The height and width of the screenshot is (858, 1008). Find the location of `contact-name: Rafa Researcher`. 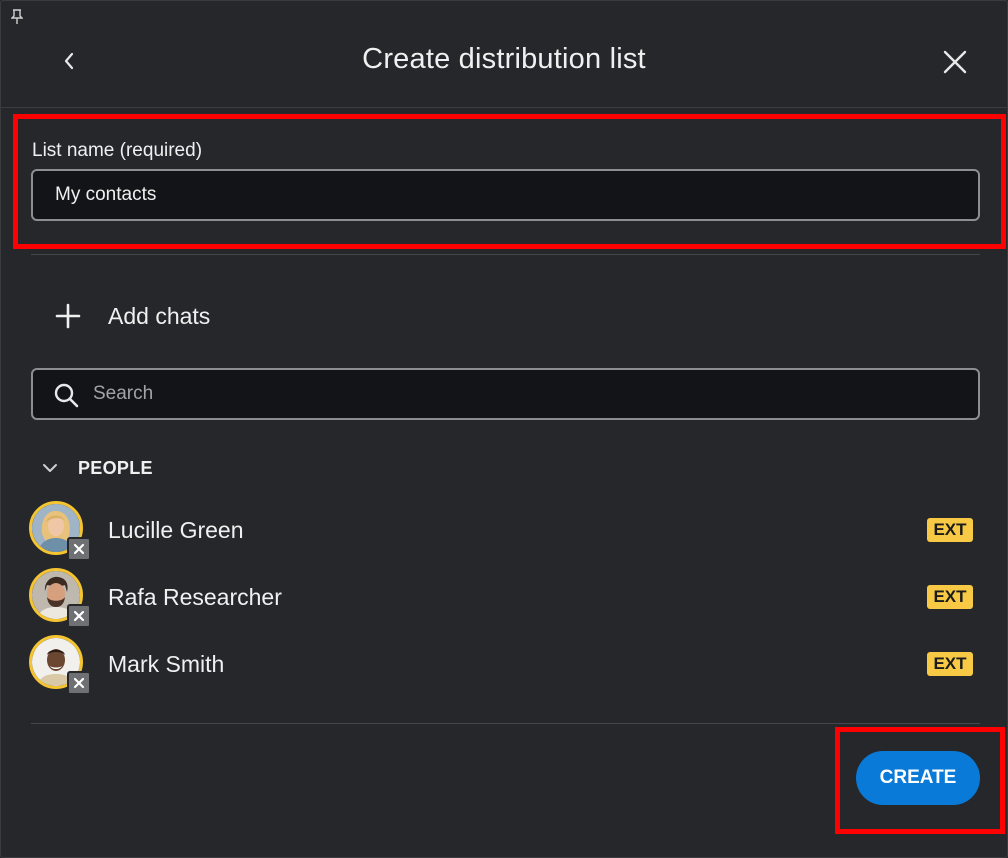

contact-name: Rafa Researcher is located at coordinates (195, 597).